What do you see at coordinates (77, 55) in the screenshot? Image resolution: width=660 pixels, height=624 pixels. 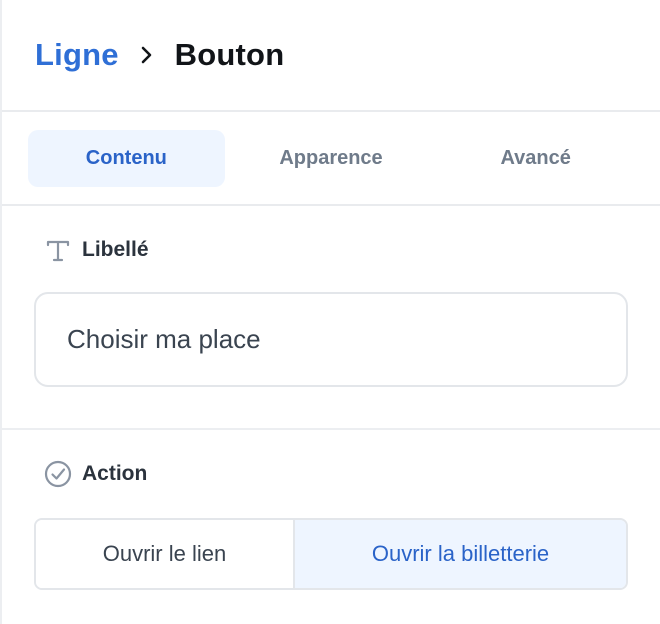 I see `breadcrumb-parent-link: Ligne` at bounding box center [77, 55].